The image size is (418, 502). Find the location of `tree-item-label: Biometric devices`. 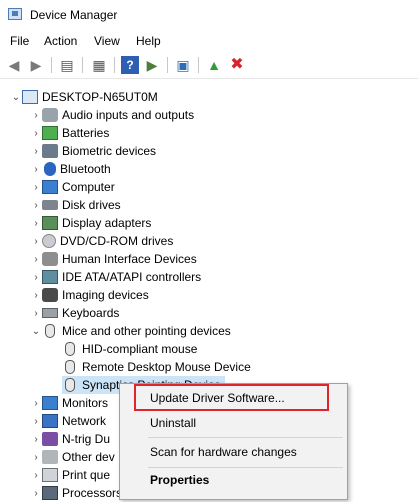

tree-item-label: Biometric devices is located at coordinates (109, 151).